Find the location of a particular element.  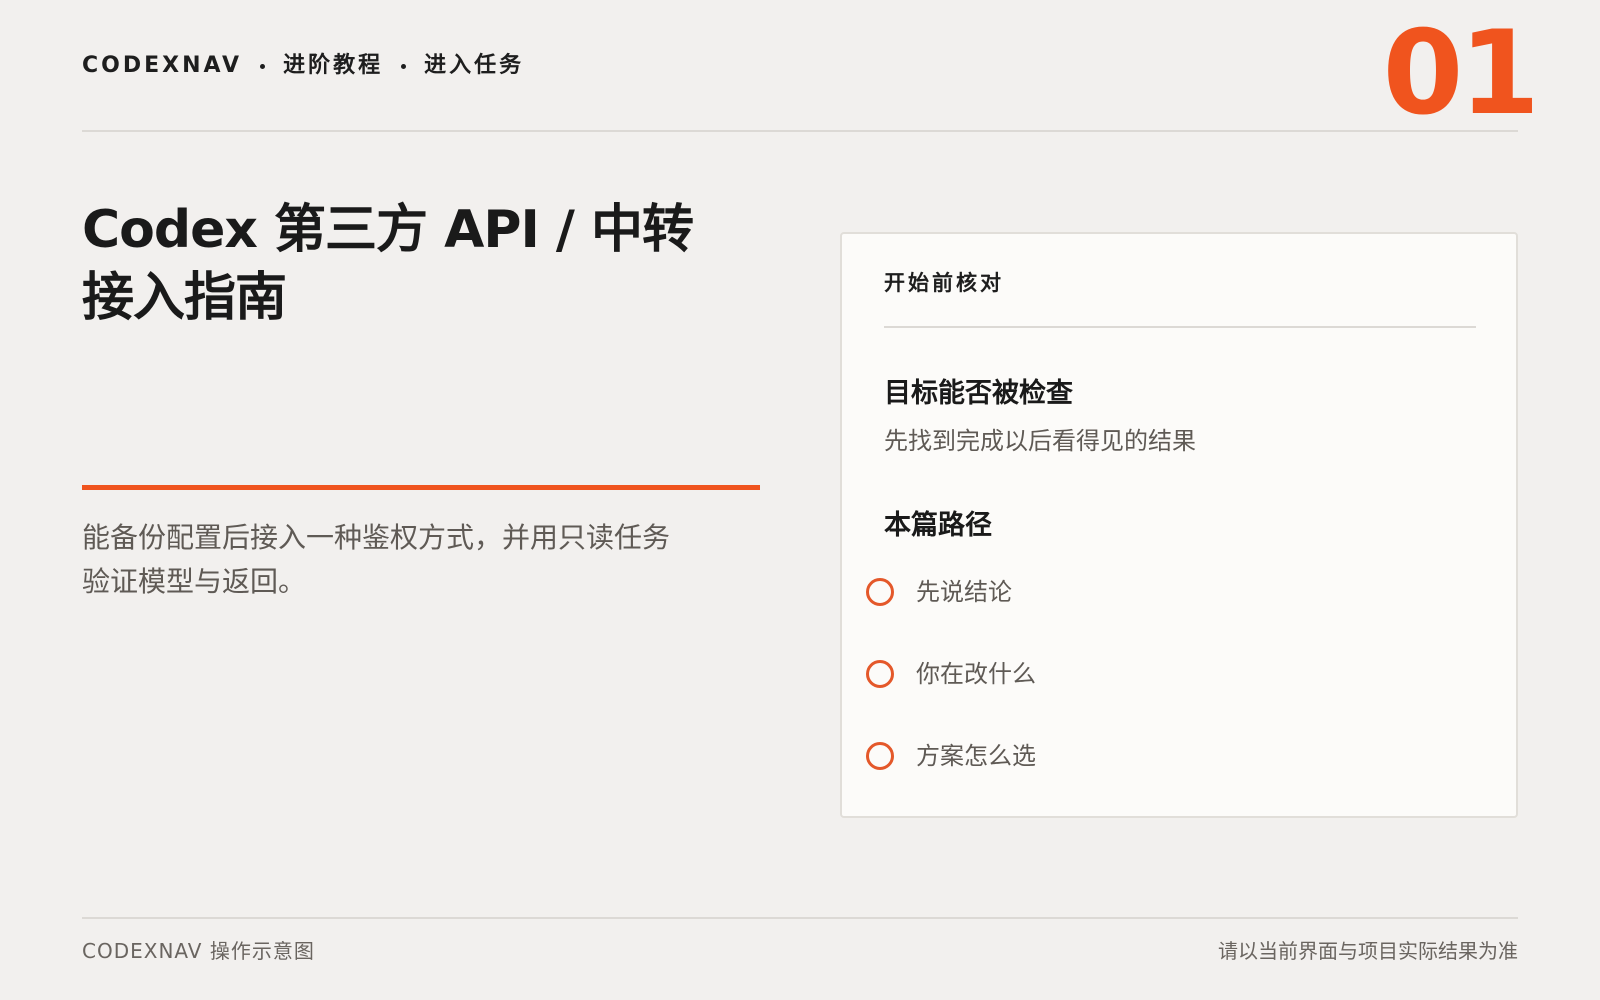

path-item-what-changes: 你在改什么 is located at coordinates (951, 674).